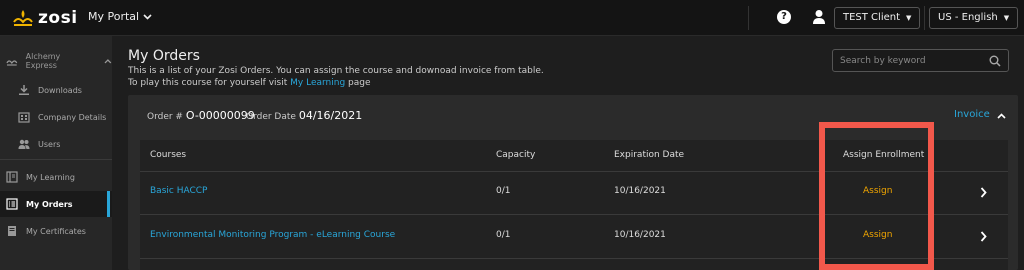 The height and width of the screenshot is (270, 1024). What do you see at coordinates (12, 231) in the screenshot?
I see `certificate-icon` at bounding box center [12, 231].